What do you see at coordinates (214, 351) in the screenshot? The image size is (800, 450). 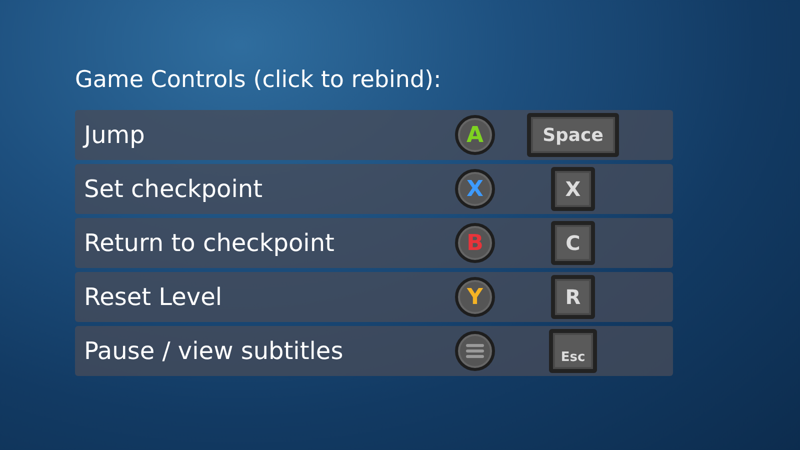 I see `action-label: Pause / view subtitles` at bounding box center [214, 351].